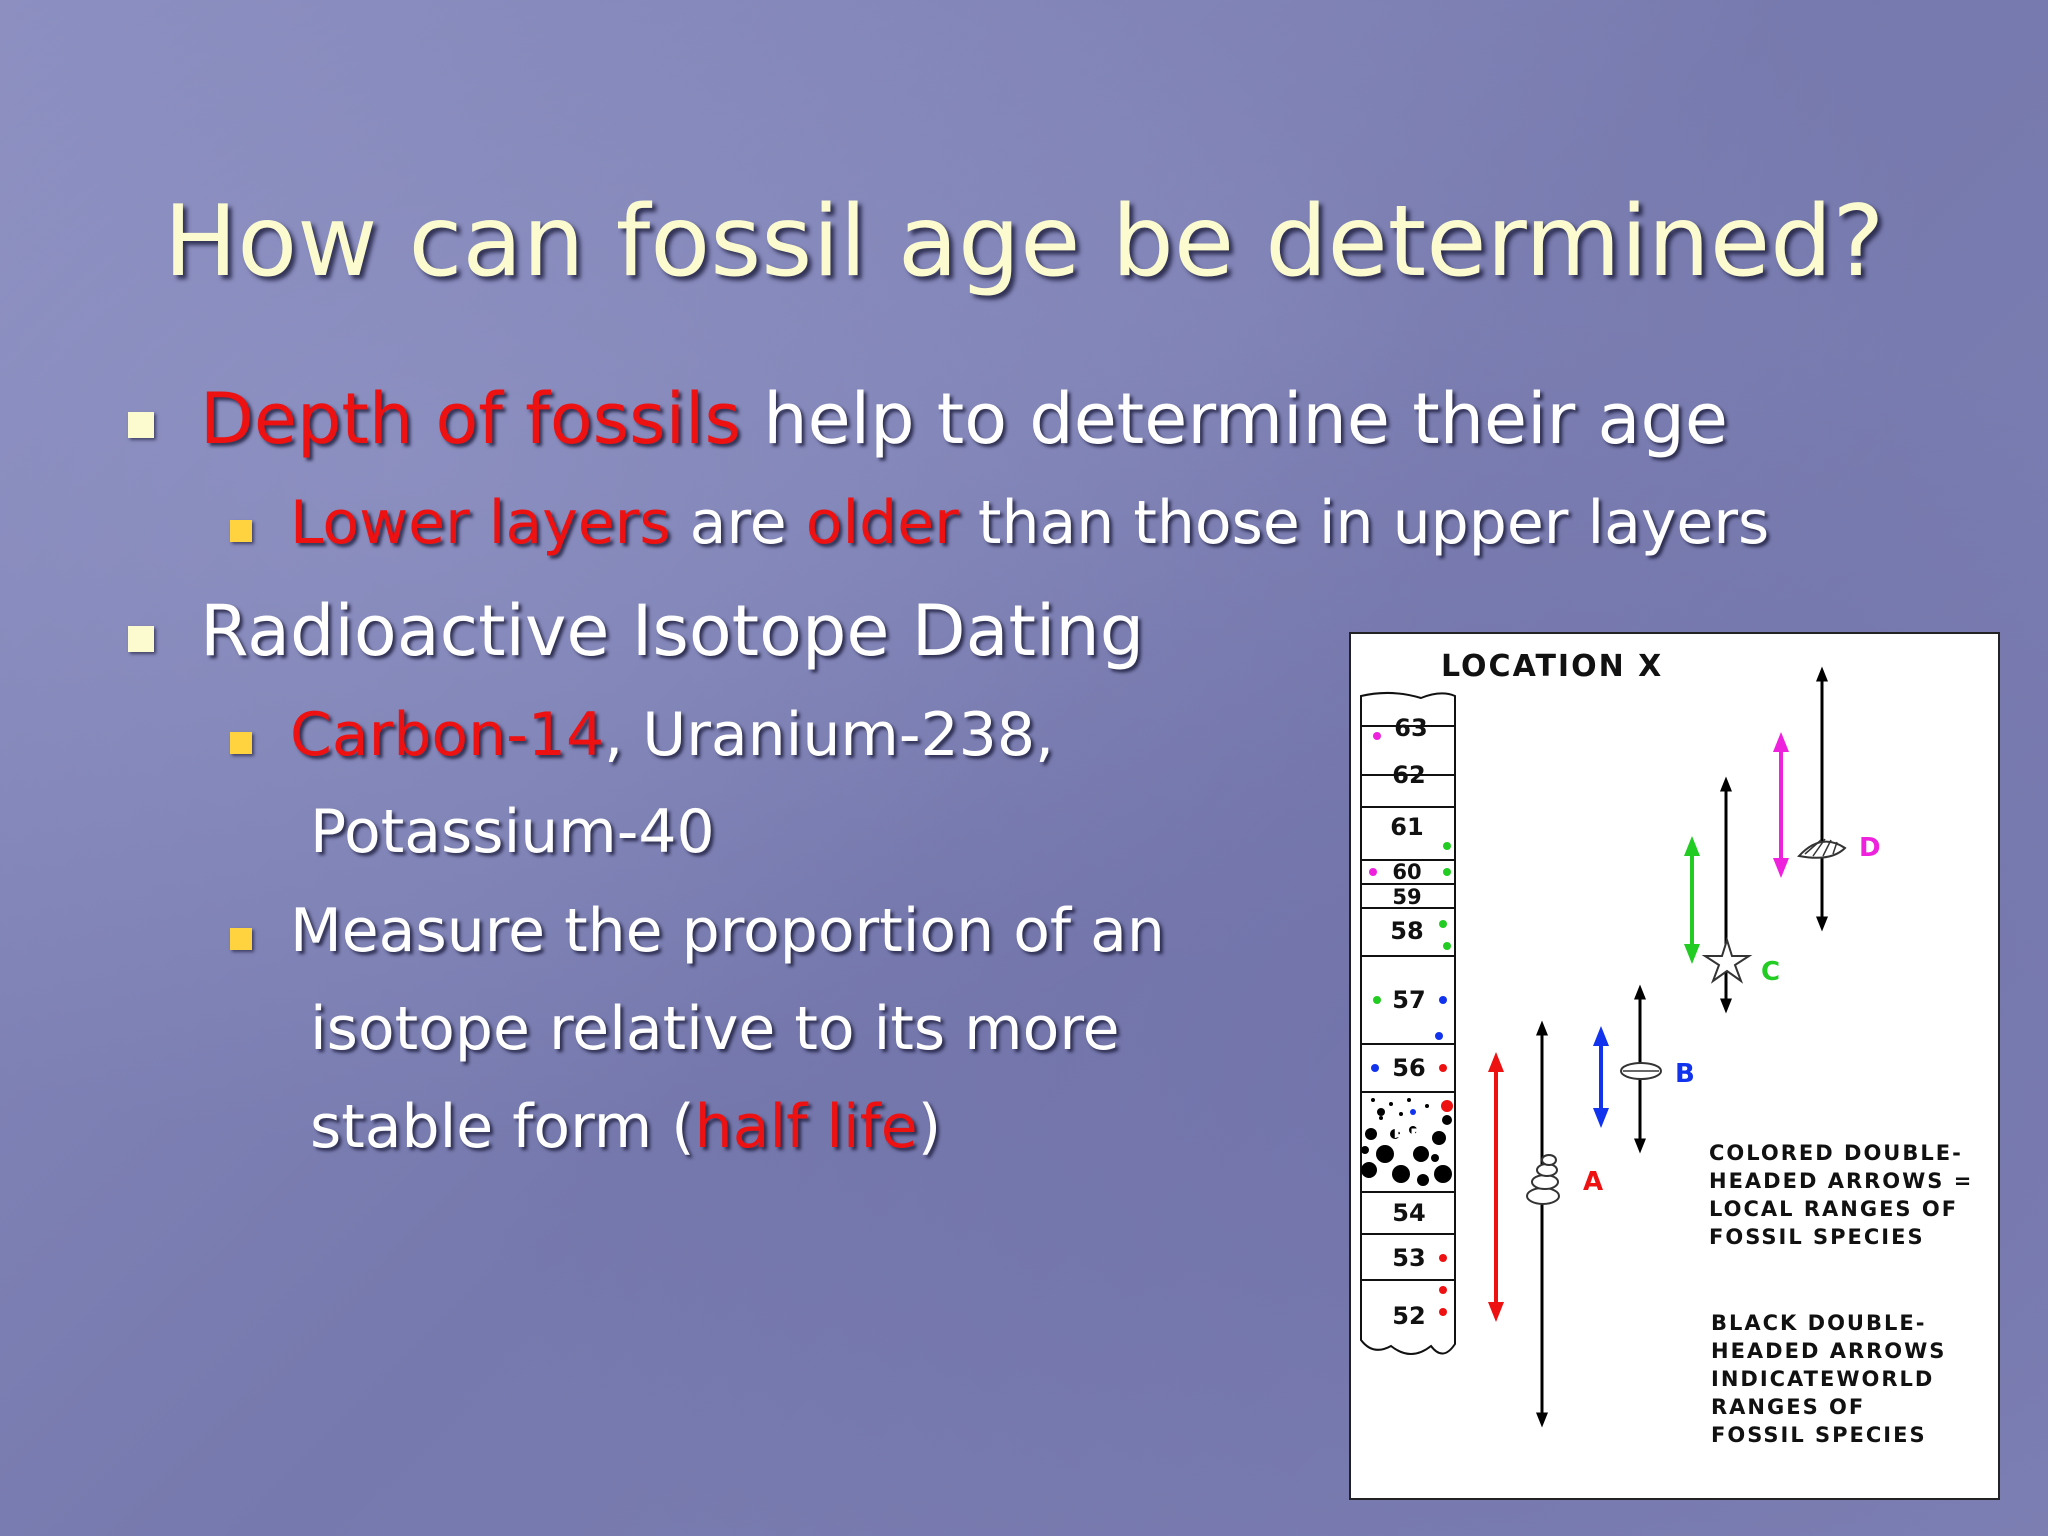  Describe the element at coordinates (1410, 728) in the screenshot. I see `layer-label: 63` at that location.